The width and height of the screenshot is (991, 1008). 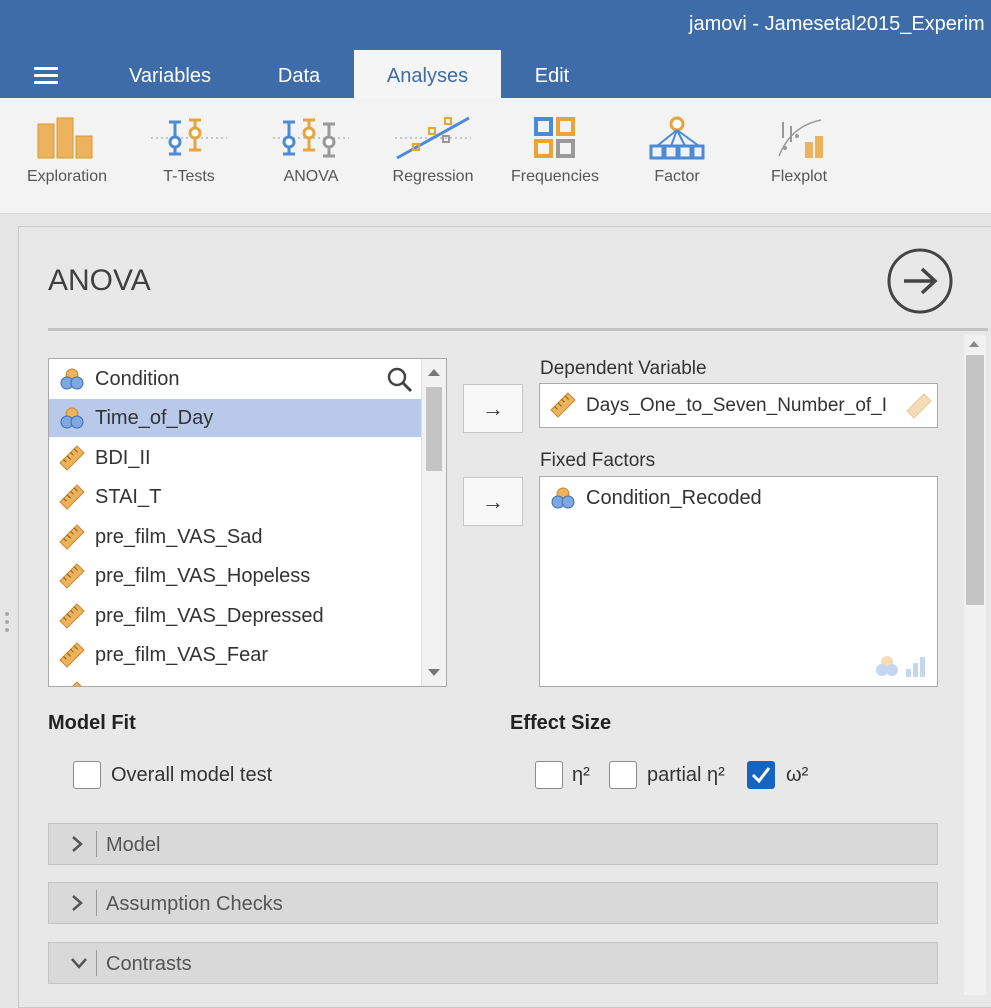 I want to click on section-label: Contrasts, so click(x=149, y=964).